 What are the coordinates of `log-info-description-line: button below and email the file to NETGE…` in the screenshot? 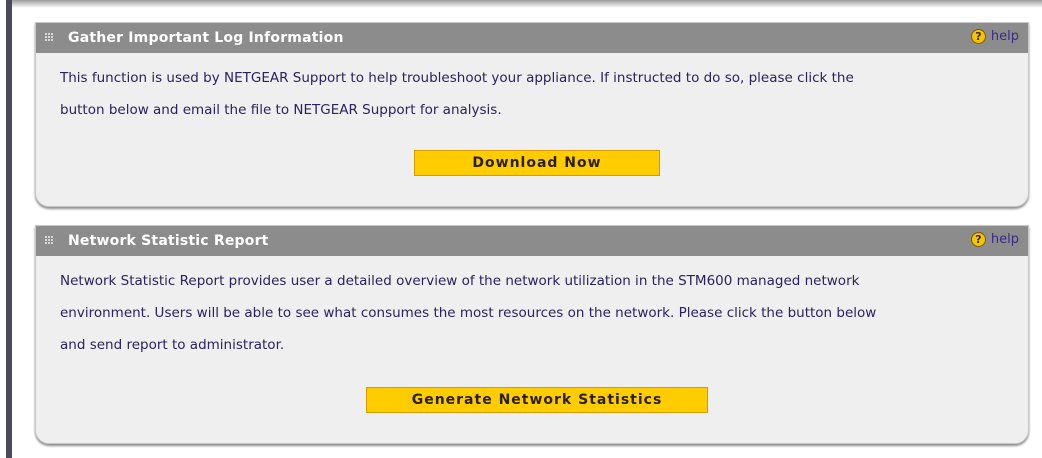 It's located at (281, 110).